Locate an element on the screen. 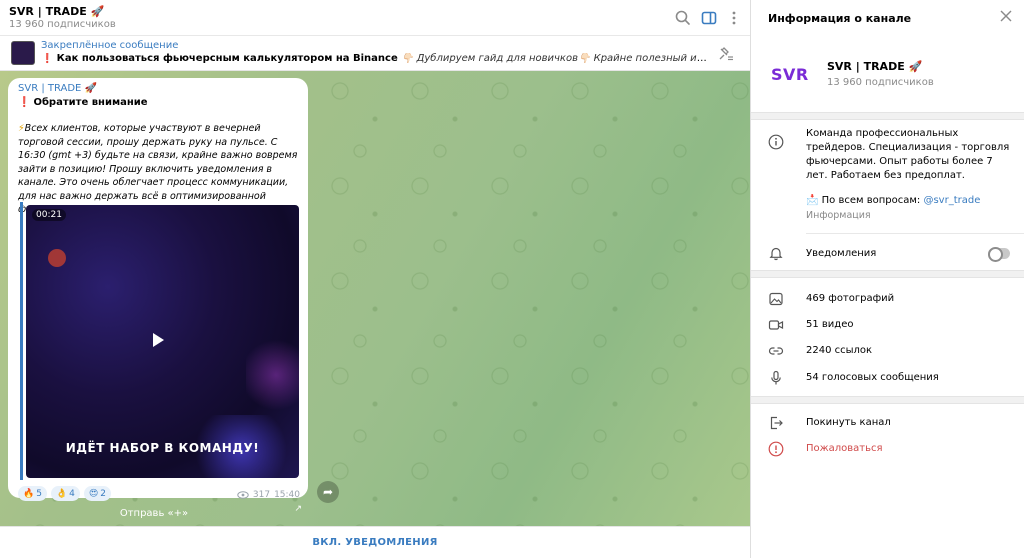  message-meta: 317 15:40 is located at coordinates (268, 495).